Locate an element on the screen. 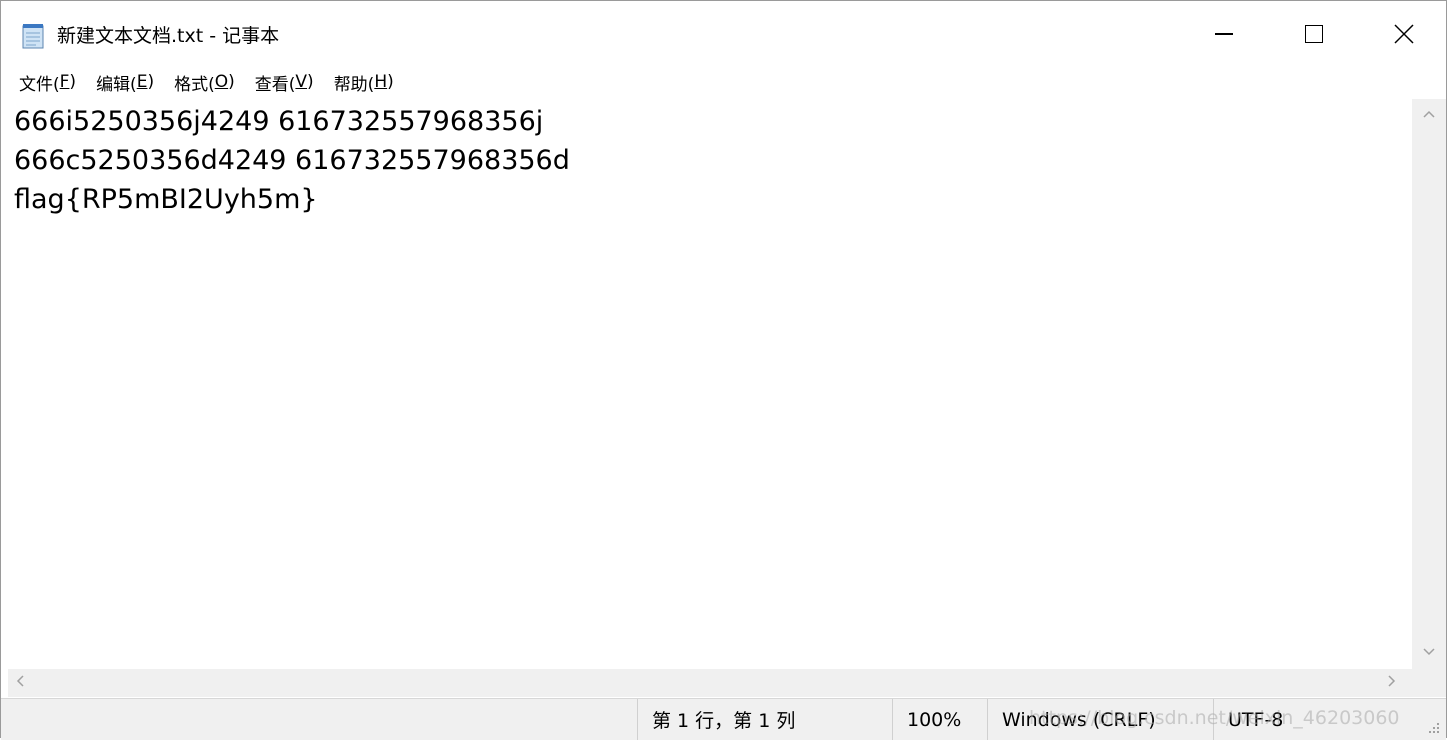 The image size is (1449, 740). chevron-left-icon is located at coordinates (20, 681).